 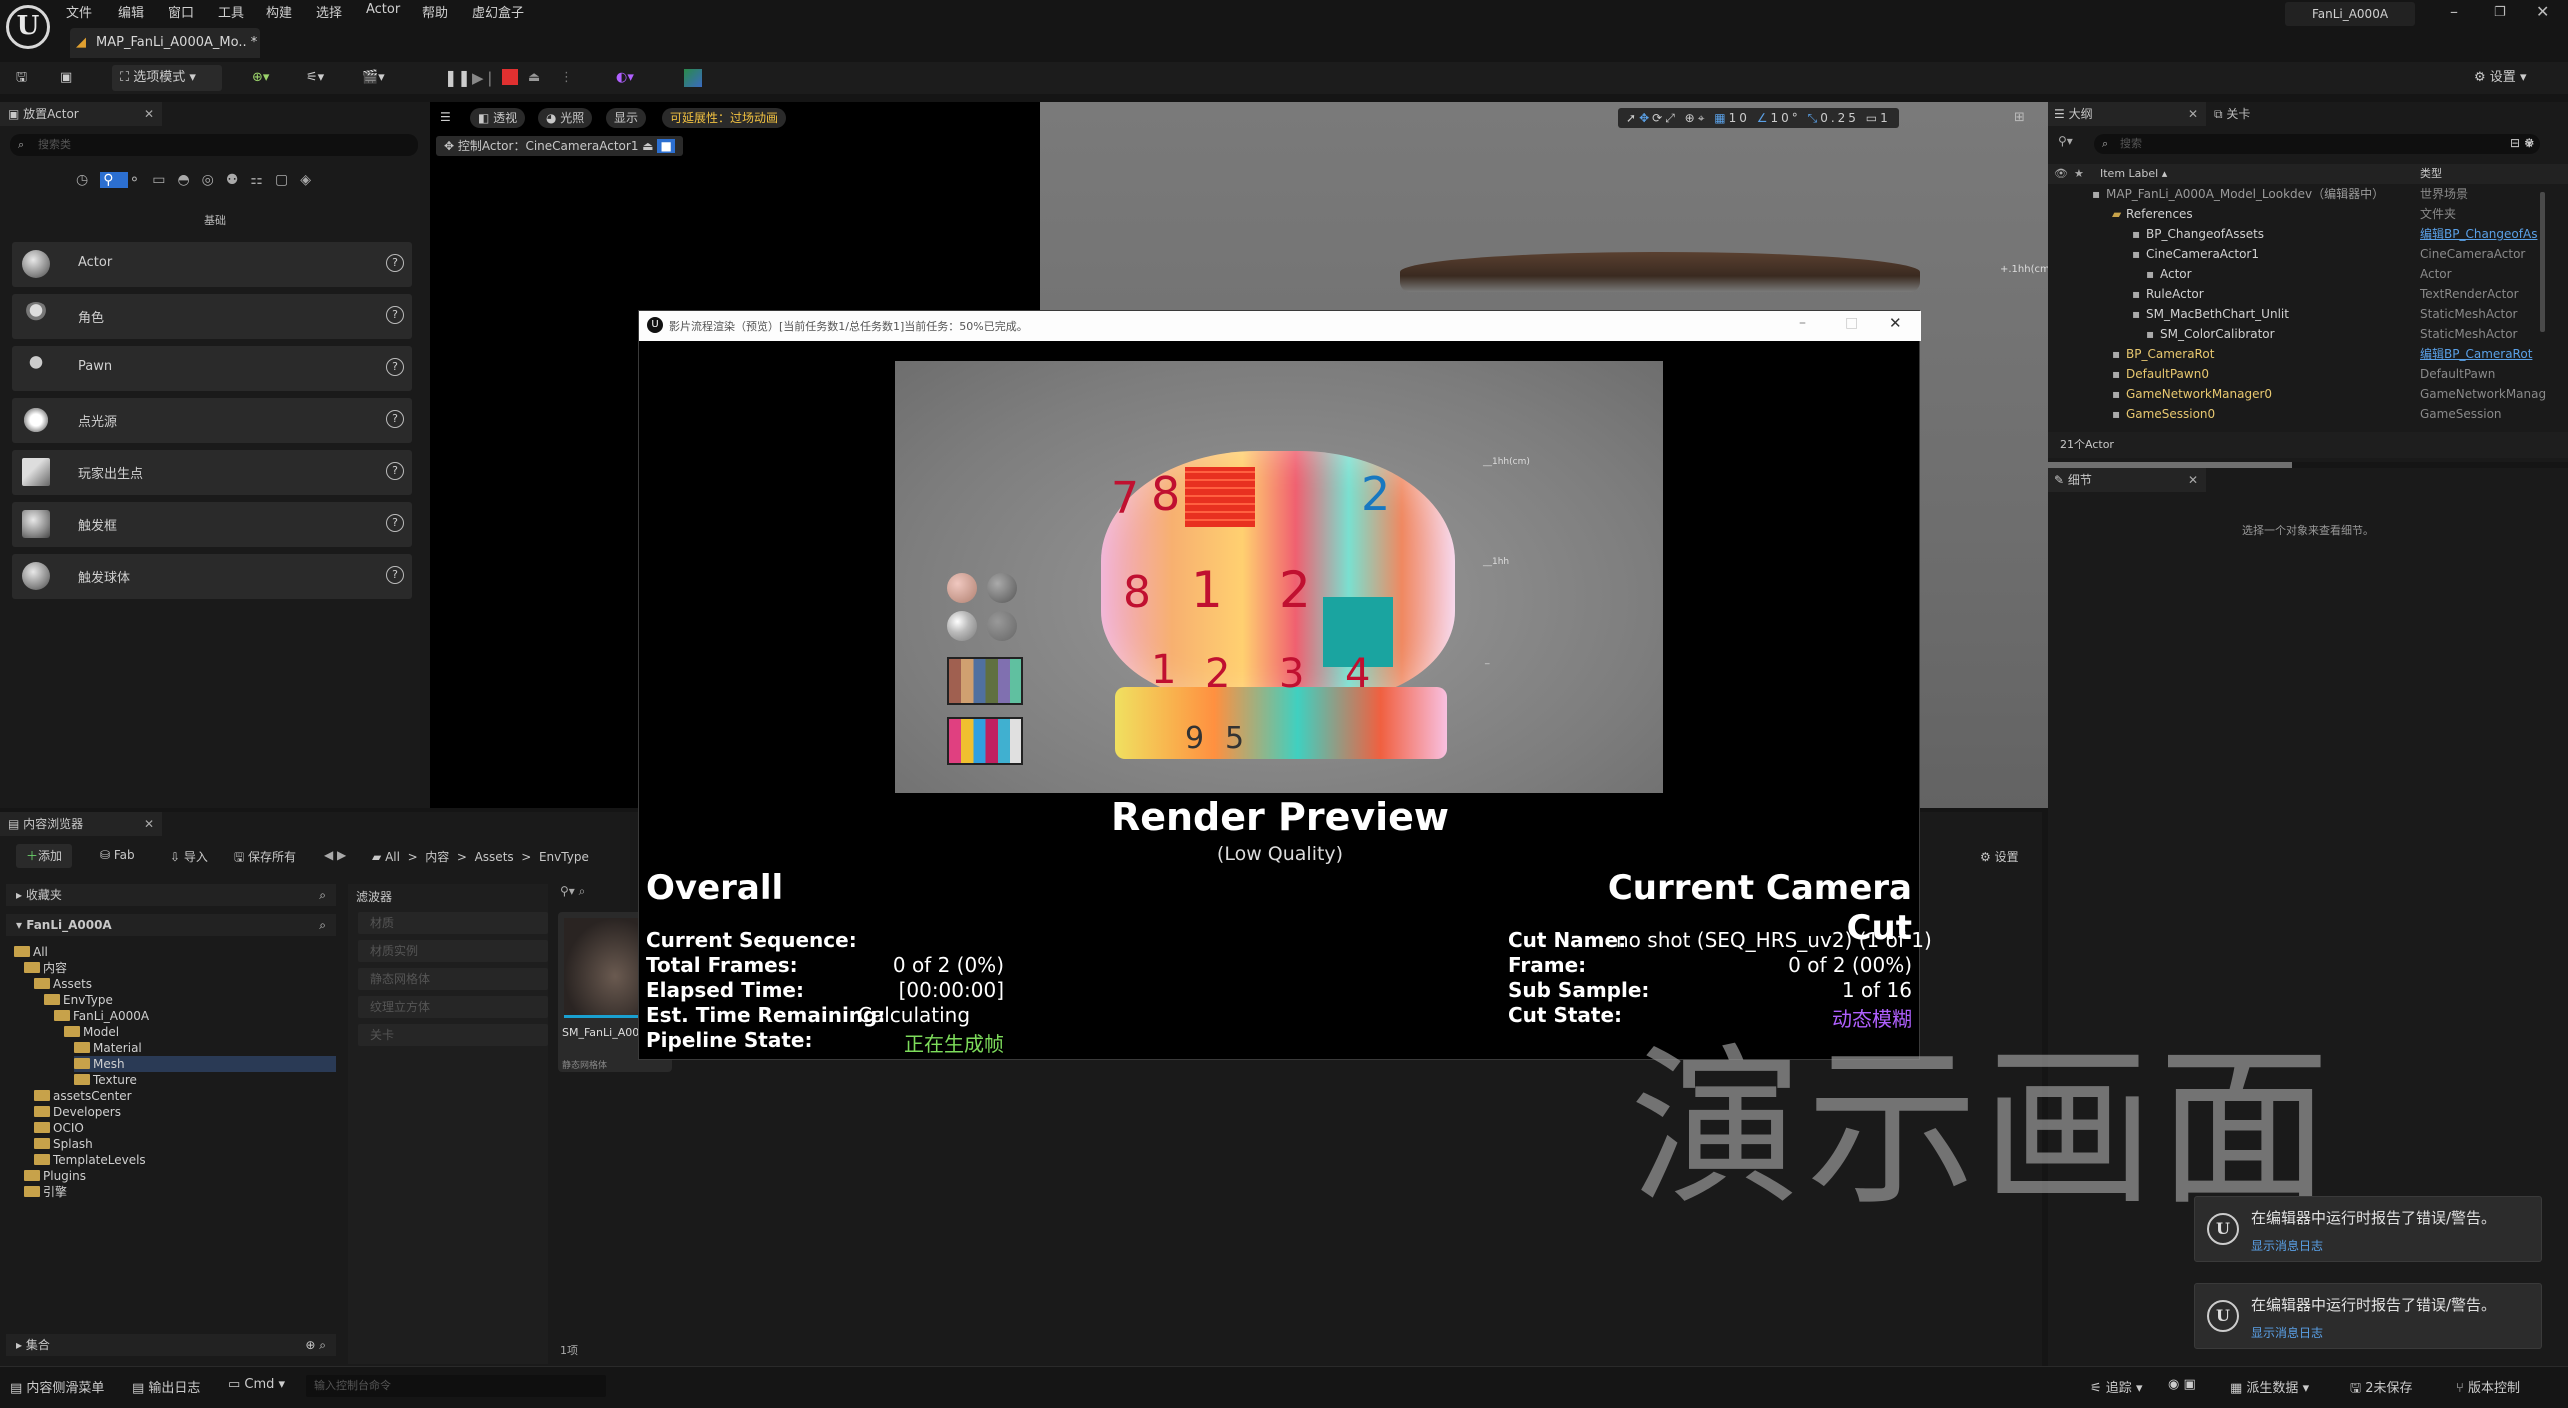 What do you see at coordinates (453, 923) in the screenshot?
I see `filter-material: 材质` at bounding box center [453, 923].